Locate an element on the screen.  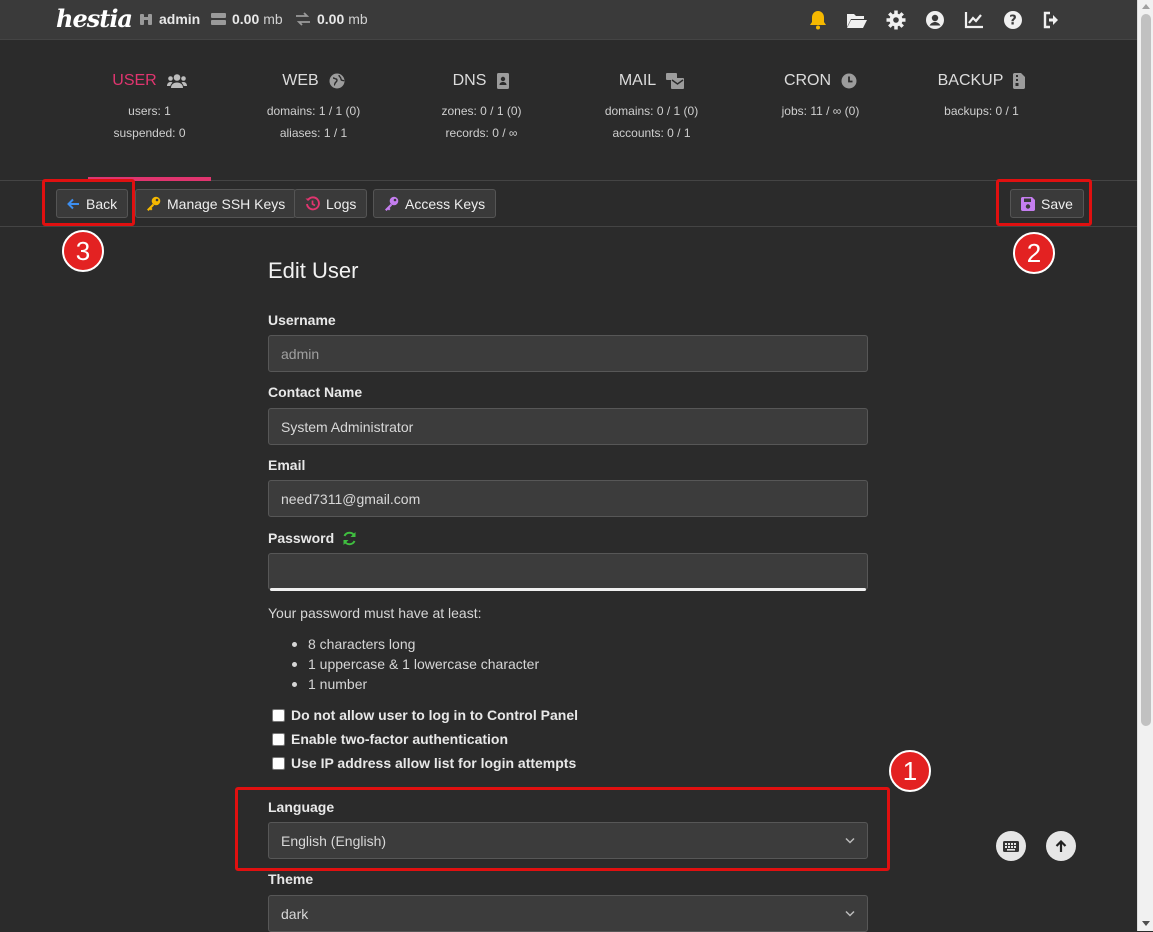
language-select: English (English) is located at coordinates (568, 840).